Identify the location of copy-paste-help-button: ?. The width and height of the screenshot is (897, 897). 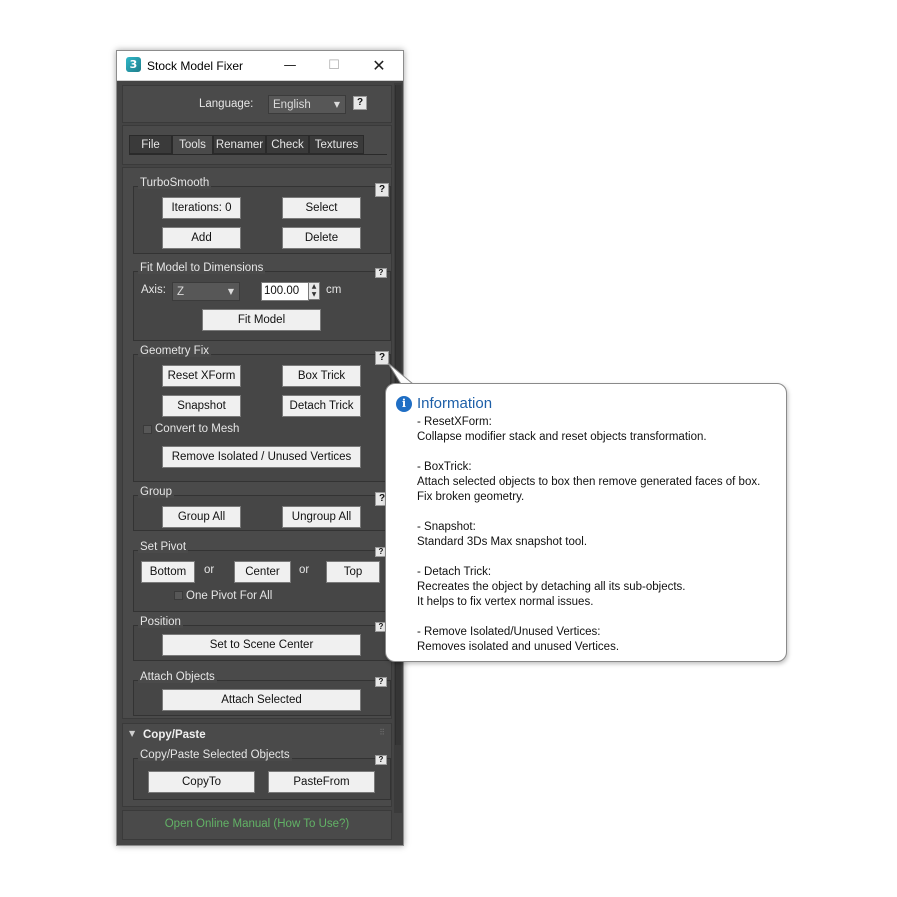
(381, 760).